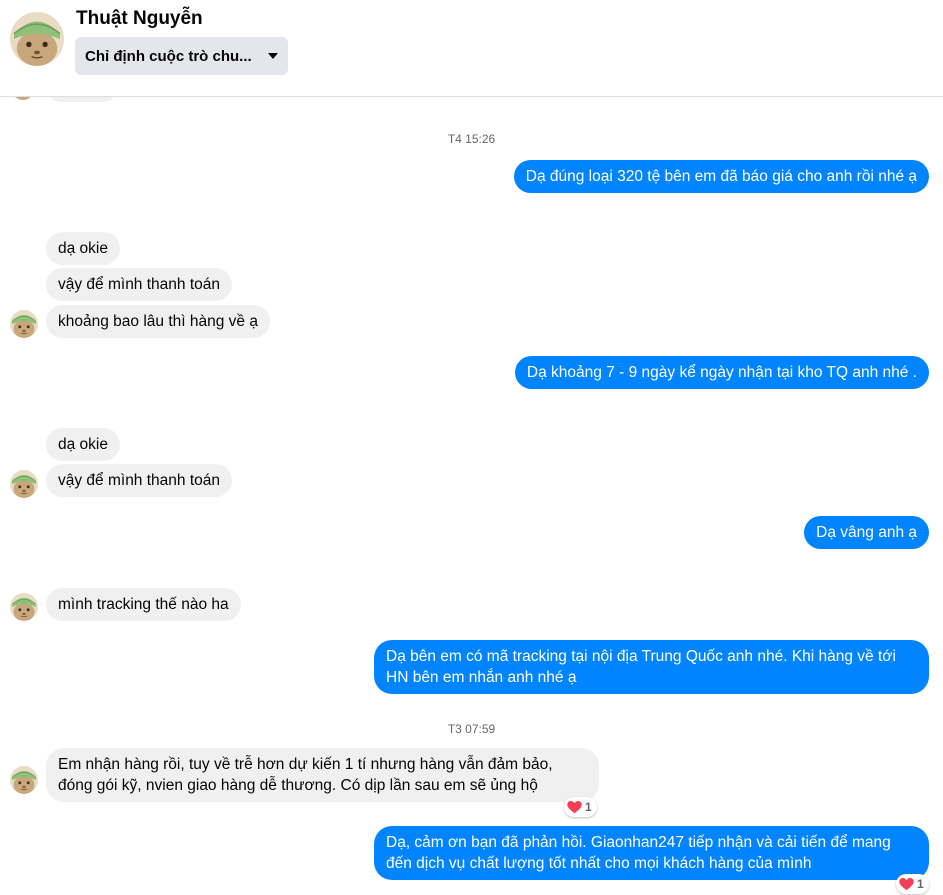  What do you see at coordinates (143, 604) in the screenshot?
I see `message-incoming: mình tracking thế nào ha` at bounding box center [143, 604].